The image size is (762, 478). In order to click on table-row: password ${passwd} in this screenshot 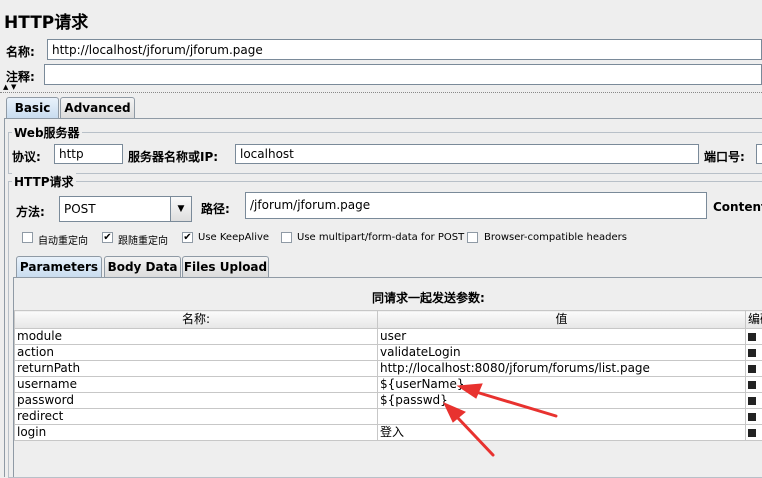, I will do `click(388, 401)`.